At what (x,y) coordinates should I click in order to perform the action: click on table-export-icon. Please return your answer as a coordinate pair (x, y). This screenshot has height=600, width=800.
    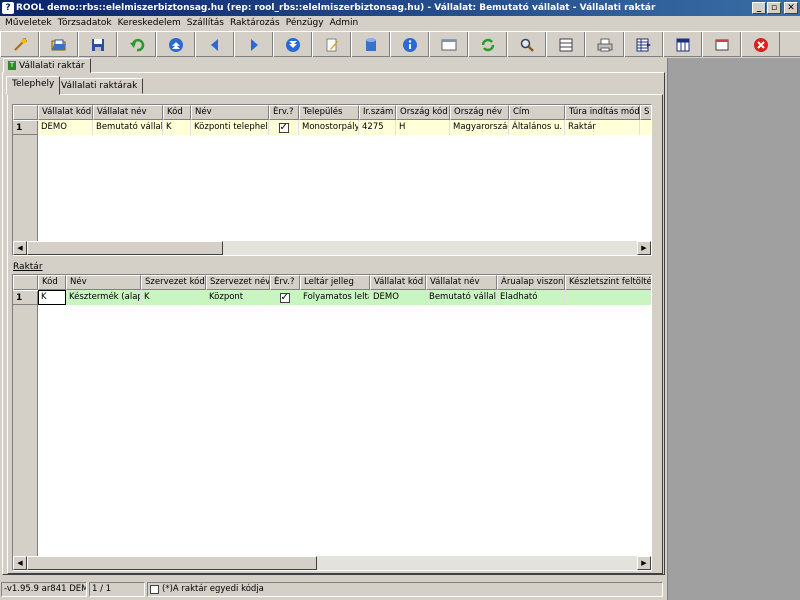
    Looking at the image, I should click on (643, 44).